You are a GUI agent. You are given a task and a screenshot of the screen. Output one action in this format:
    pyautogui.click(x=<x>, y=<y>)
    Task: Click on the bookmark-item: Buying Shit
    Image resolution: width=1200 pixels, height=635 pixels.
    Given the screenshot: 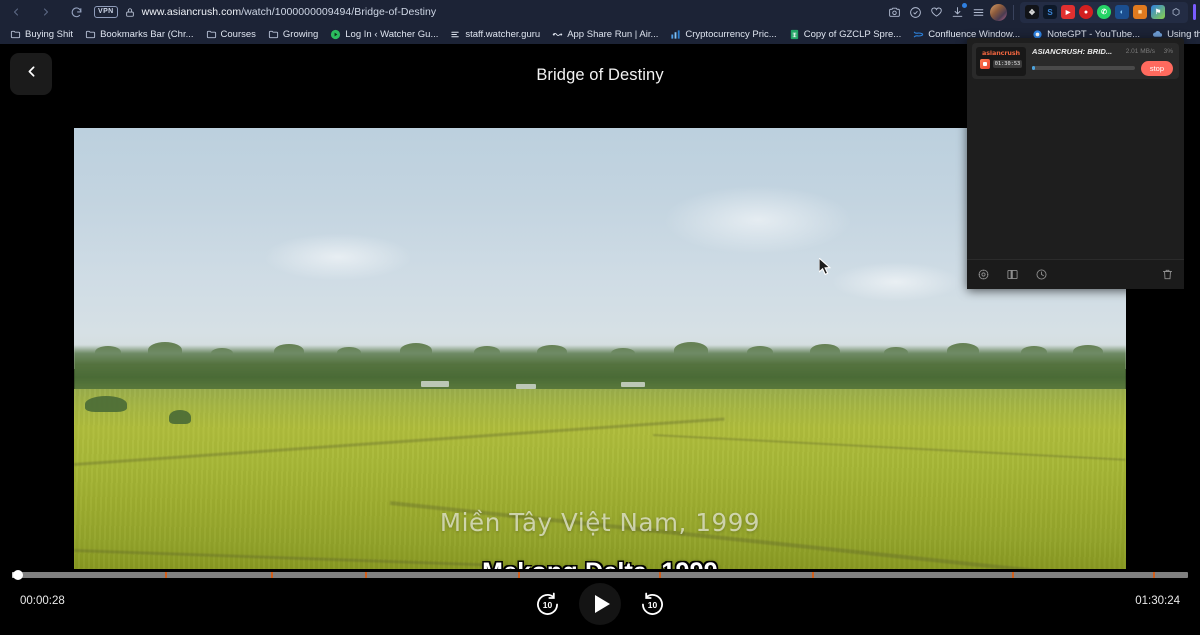 What is the action you would take?
    pyautogui.click(x=41, y=34)
    